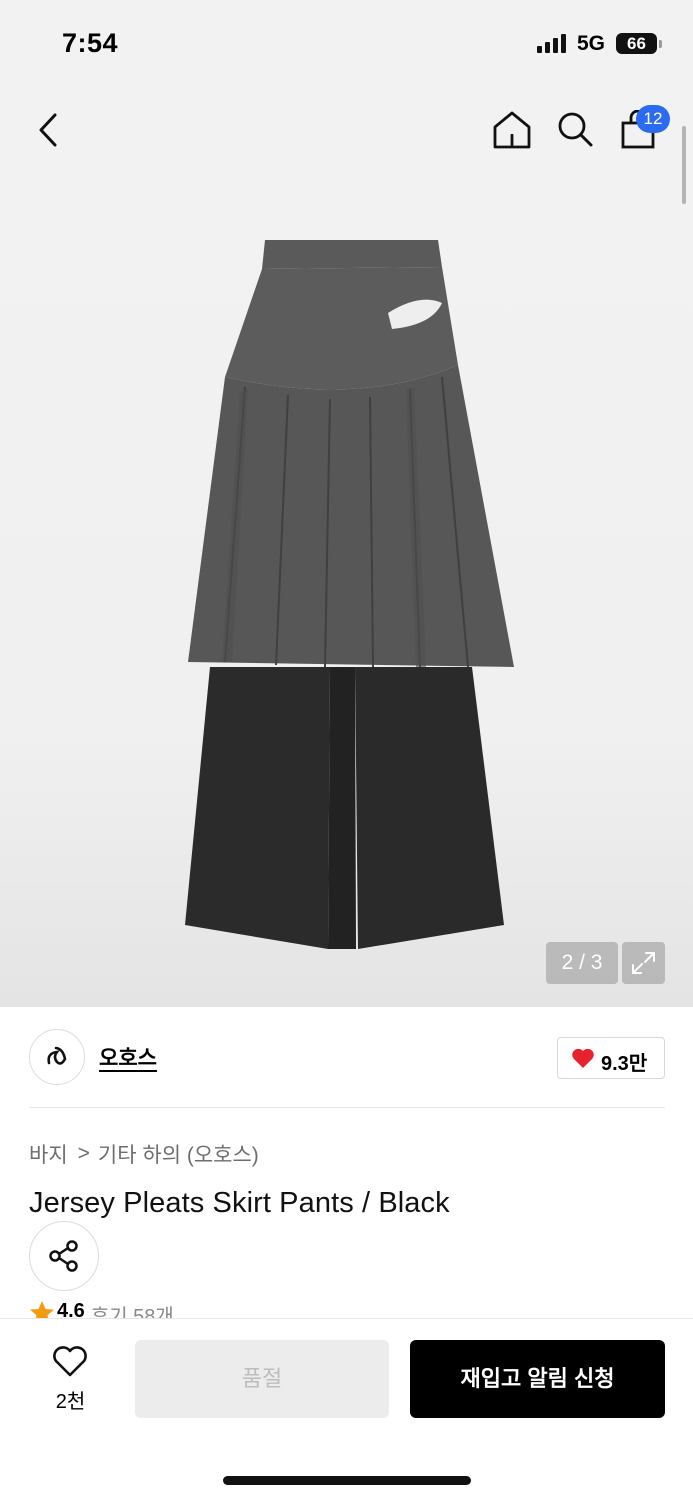 This screenshot has width=693, height=1501. I want to click on scrollbar, so click(684, 165).